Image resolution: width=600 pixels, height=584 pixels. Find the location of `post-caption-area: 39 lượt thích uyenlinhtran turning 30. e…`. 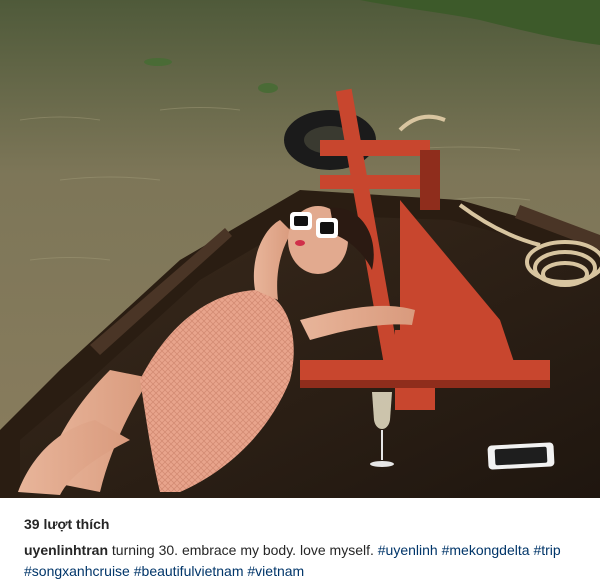

post-caption-area: 39 lượt thích uyenlinhtran turning 30. e… is located at coordinates (300, 541).